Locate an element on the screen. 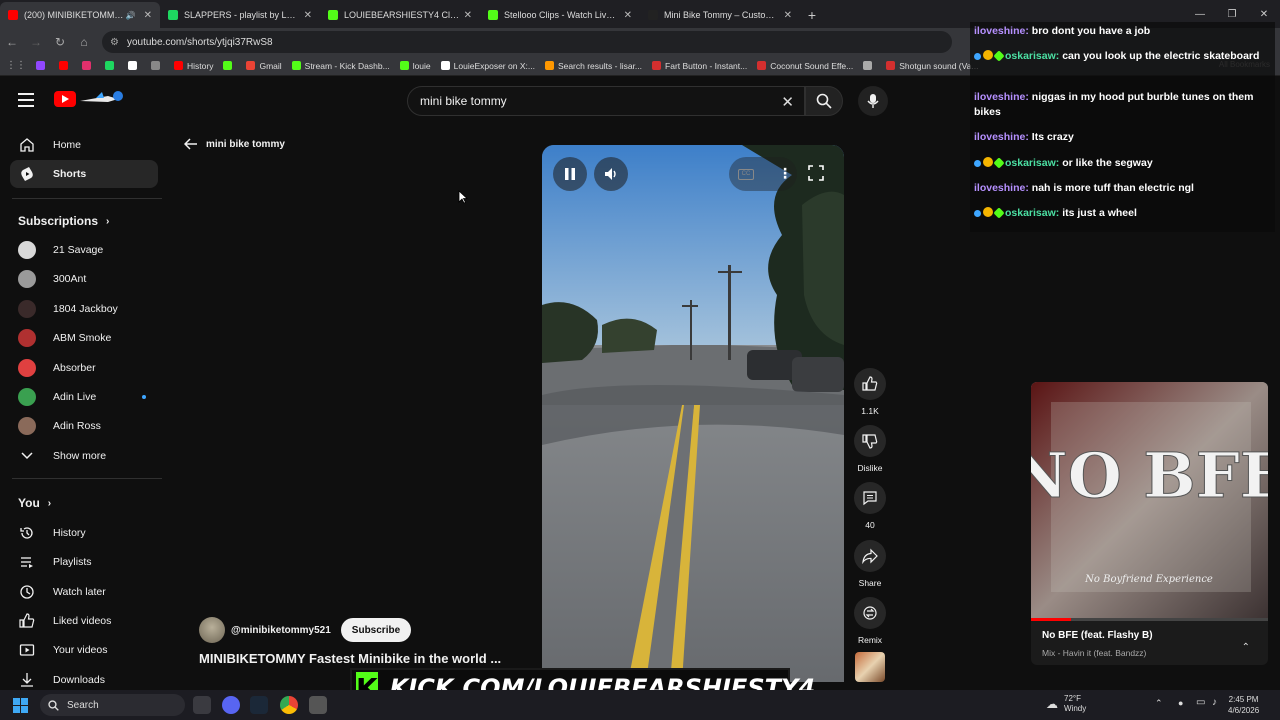  browser-tab: Mini Bike Tommy – Custom Mi ✕ is located at coordinates (720, 15).